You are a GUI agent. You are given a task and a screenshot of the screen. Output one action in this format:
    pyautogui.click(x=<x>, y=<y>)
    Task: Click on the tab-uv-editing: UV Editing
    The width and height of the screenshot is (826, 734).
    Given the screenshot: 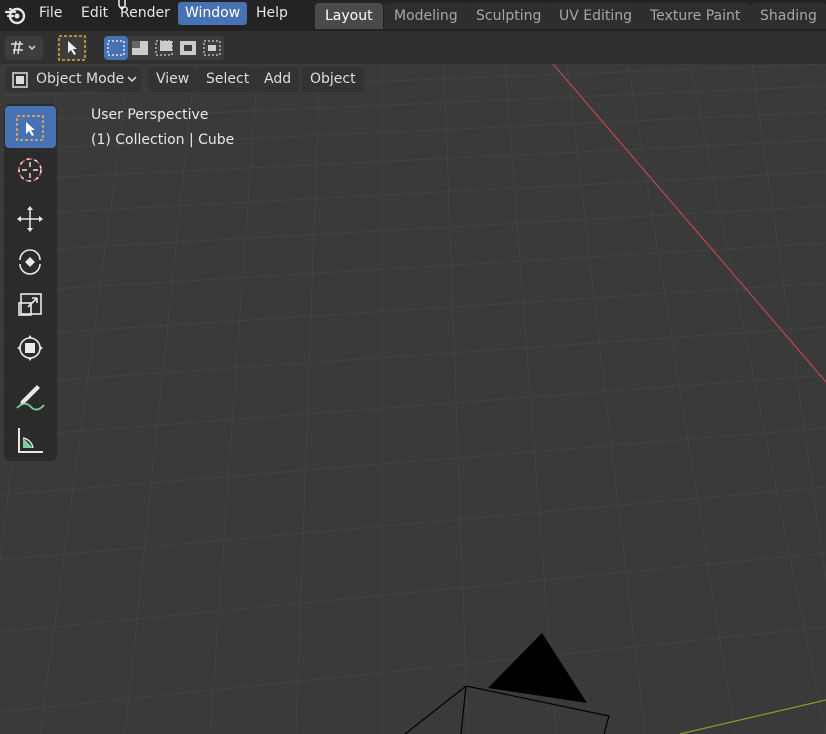 What is the action you would take?
    pyautogui.click(x=596, y=16)
    